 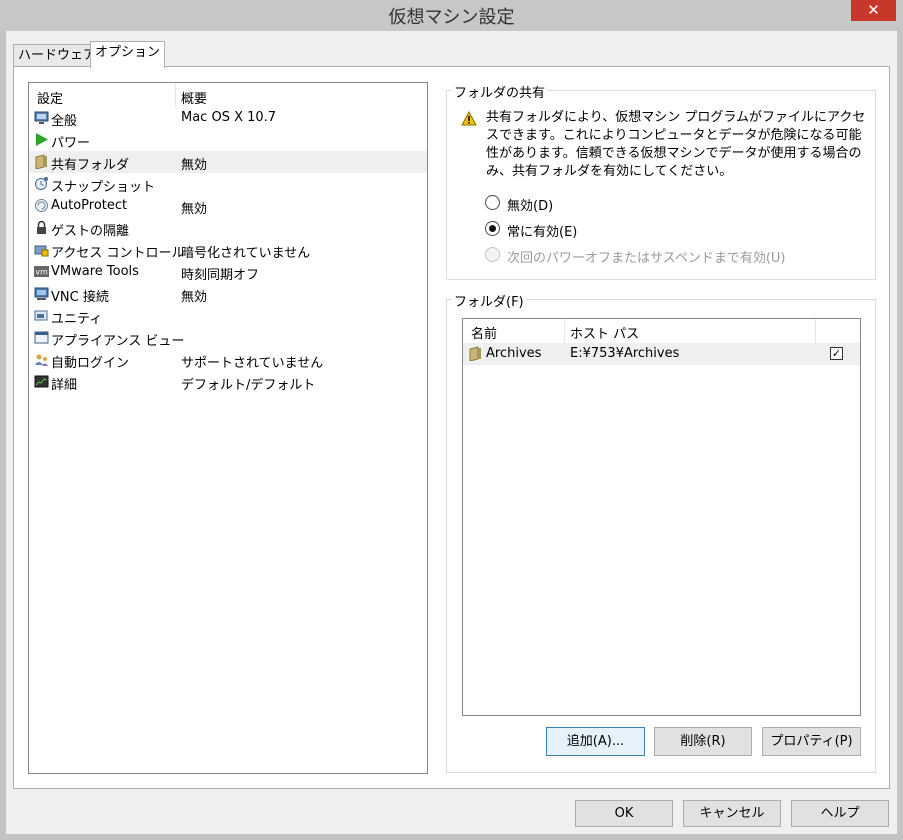 I want to click on radio-until-poweroff, so click(x=492, y=254).